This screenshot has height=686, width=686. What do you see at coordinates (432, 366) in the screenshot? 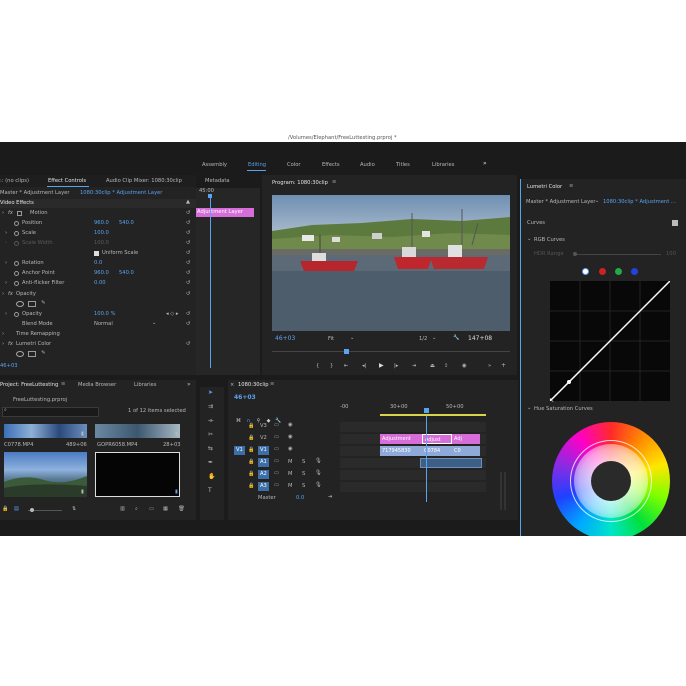
I see `lift-icon: ⏏` at bounding box center [432, 366].